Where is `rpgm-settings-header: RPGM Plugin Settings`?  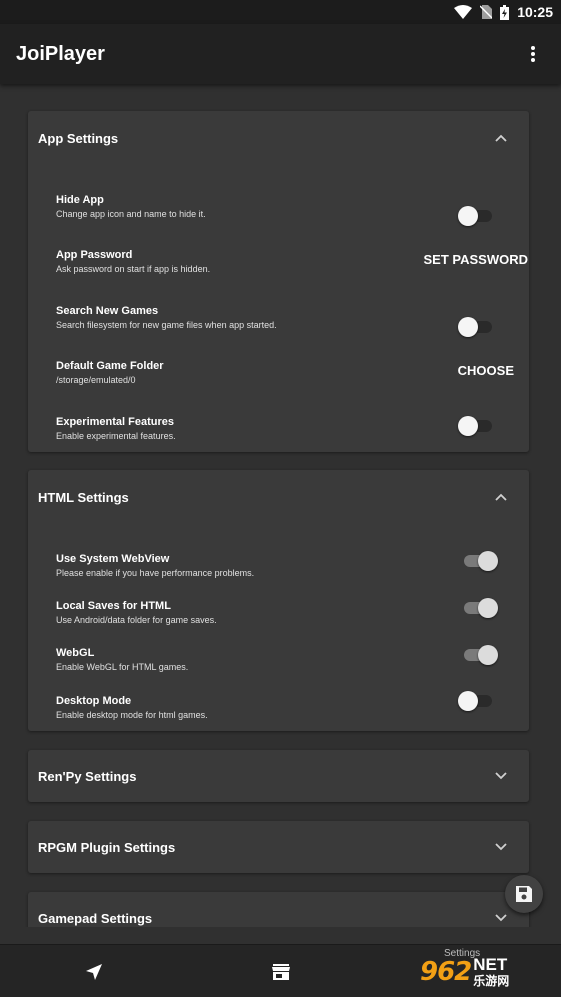
rpgm-settings-header: RPGM Plugin Settings is located at coordinates (278, 847).